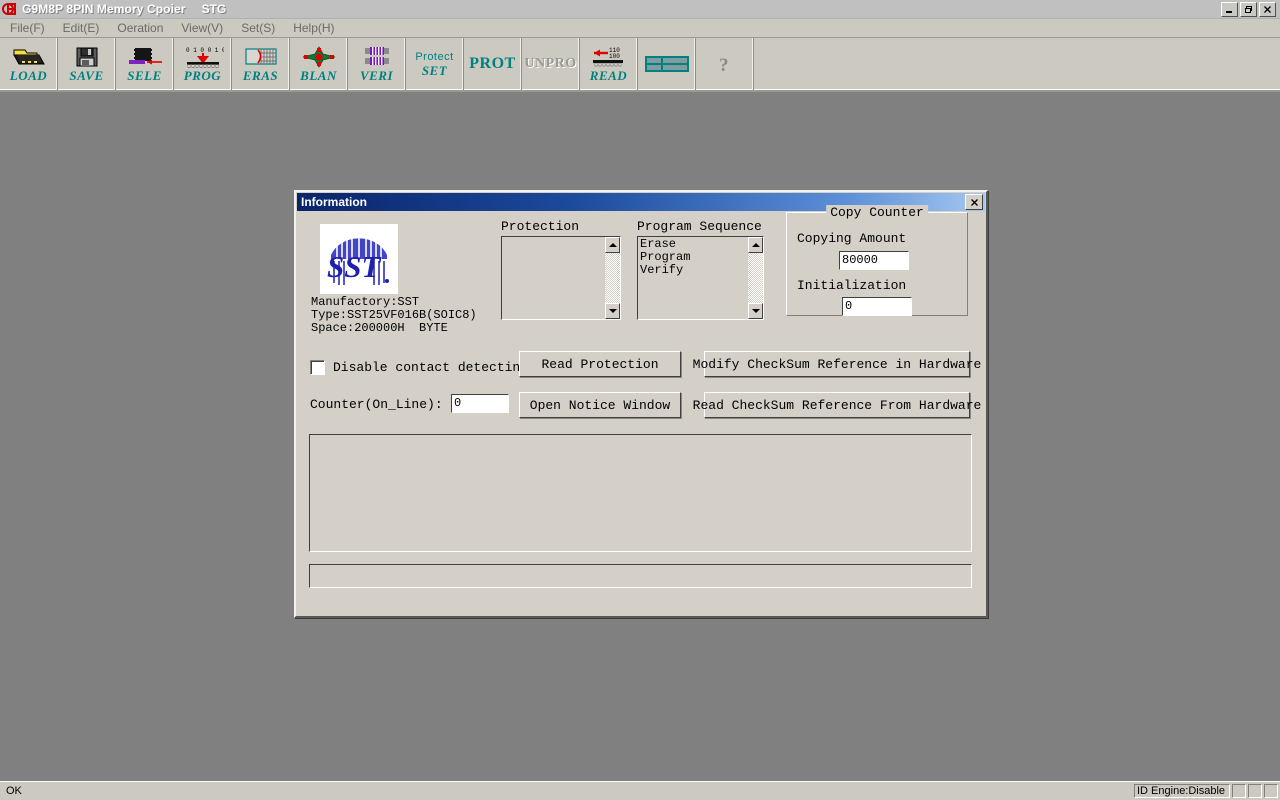  Describe the element at coordinates (260, 75) in the screenshot. I see `toolbar-label-erase: ERAS` at that location.